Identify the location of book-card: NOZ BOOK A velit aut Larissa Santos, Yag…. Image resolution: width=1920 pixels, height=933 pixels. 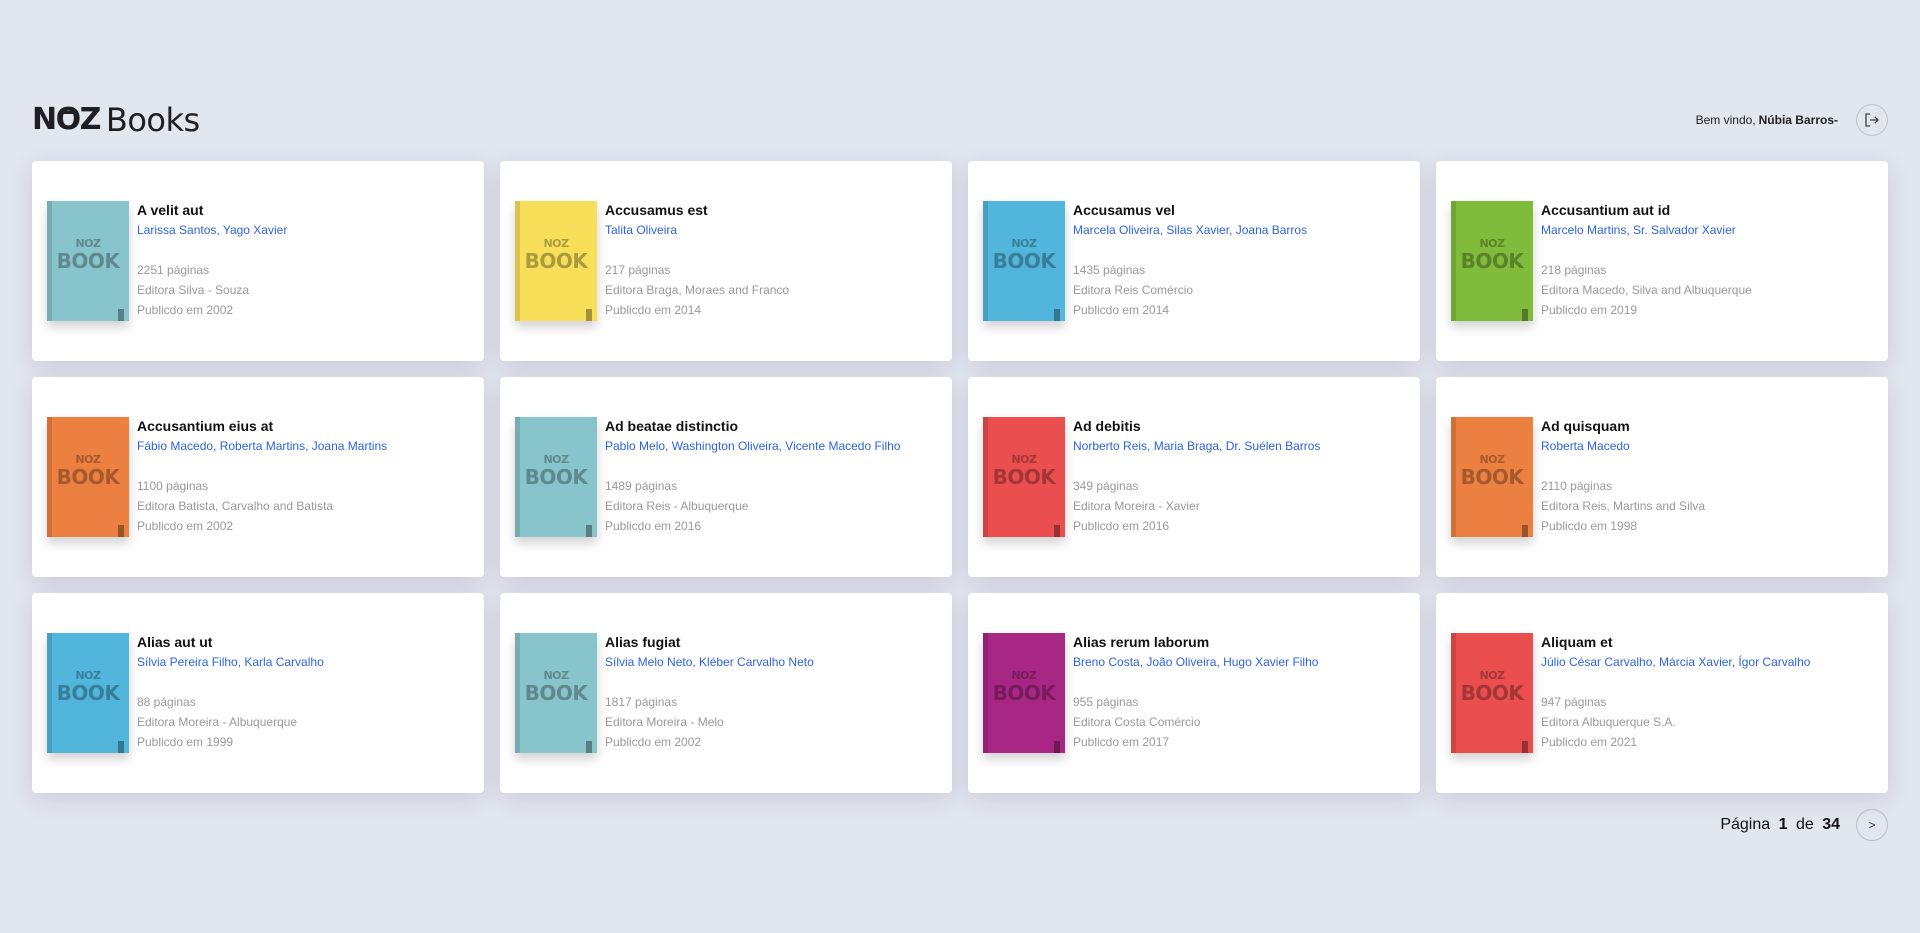
(258, 261).